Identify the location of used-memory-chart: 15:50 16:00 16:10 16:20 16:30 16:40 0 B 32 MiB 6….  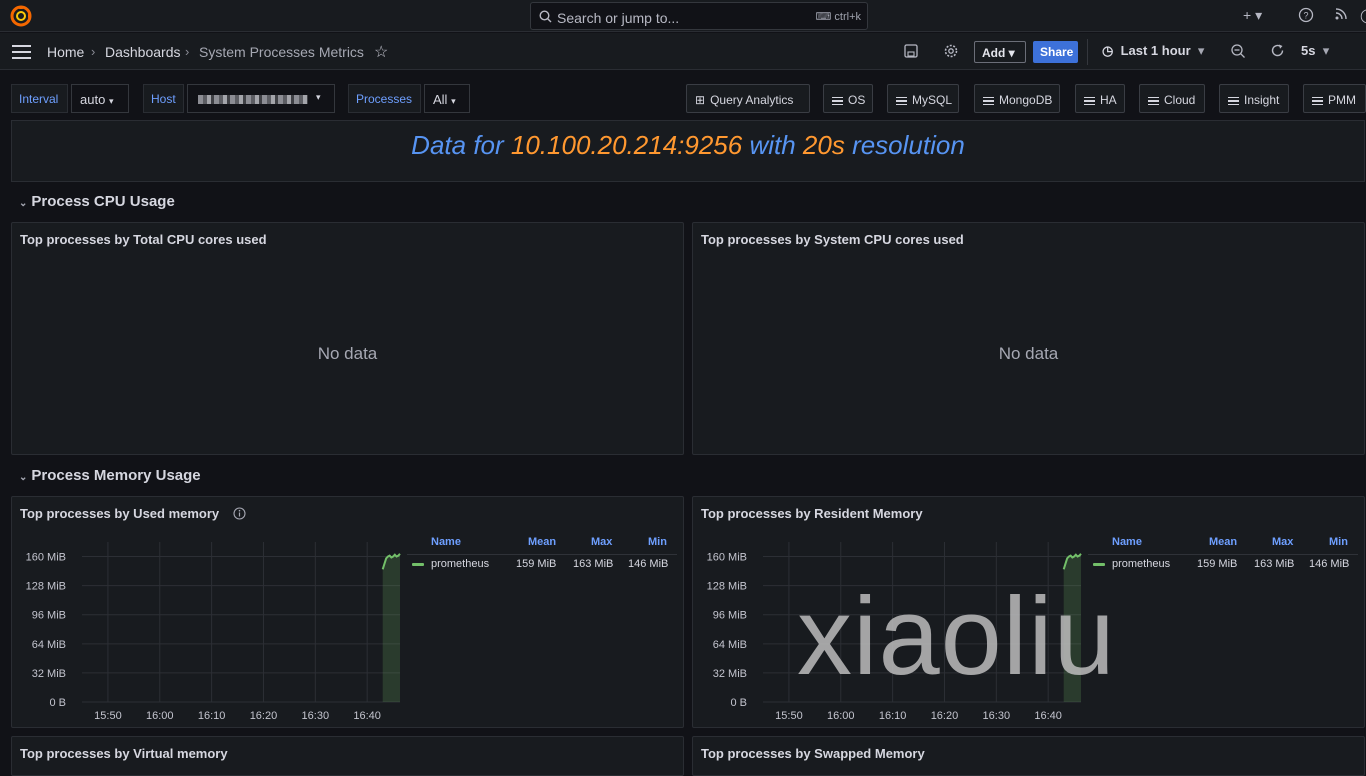
(213, 632).